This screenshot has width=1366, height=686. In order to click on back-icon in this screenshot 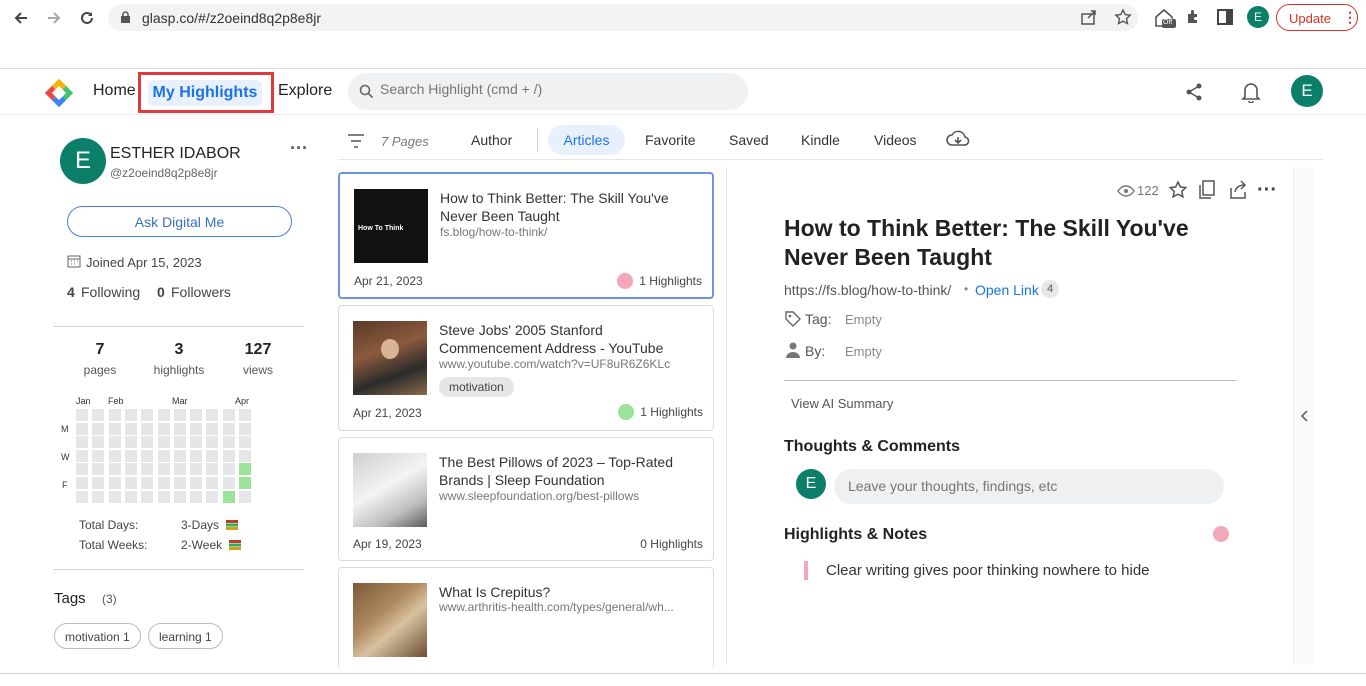, I will do `click(21, 18)`.